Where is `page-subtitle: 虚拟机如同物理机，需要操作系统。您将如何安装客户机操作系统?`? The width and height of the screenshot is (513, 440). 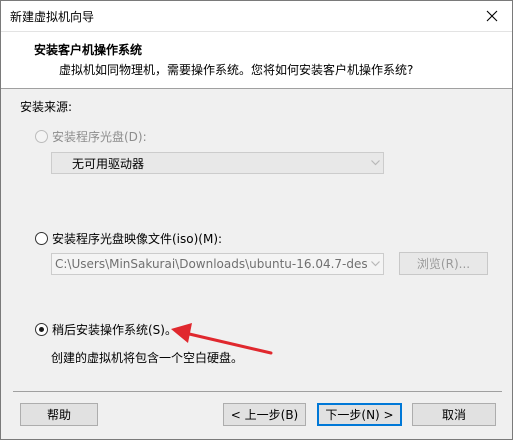 page-subtitle: 虚拟机如同物理机，需要操作系统。您将如何安装客户机操作系统? is located at coordinates (236, 70).